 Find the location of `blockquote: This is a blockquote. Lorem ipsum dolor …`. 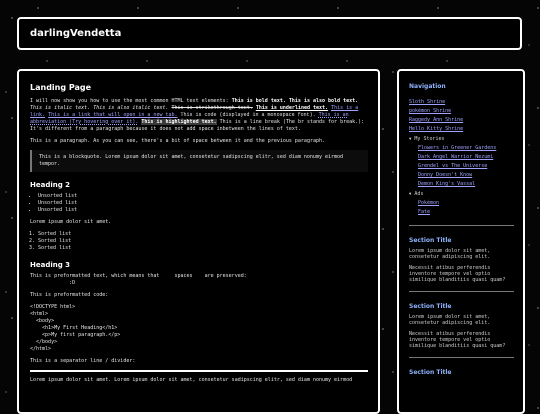

blockquote: This is a blockquote. Lorem ipsum dolor … is located at coordinates (199, 161).